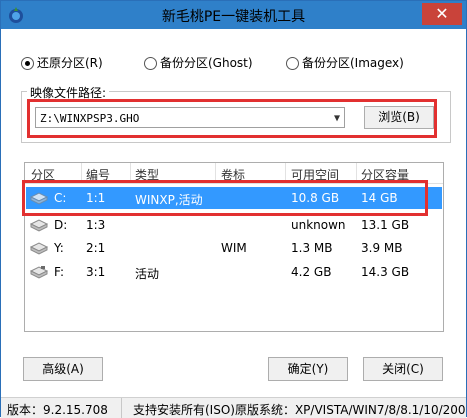 This screenshot has height=418, width=467. I want to click on cell-number: 2:1, so click(96, 248).